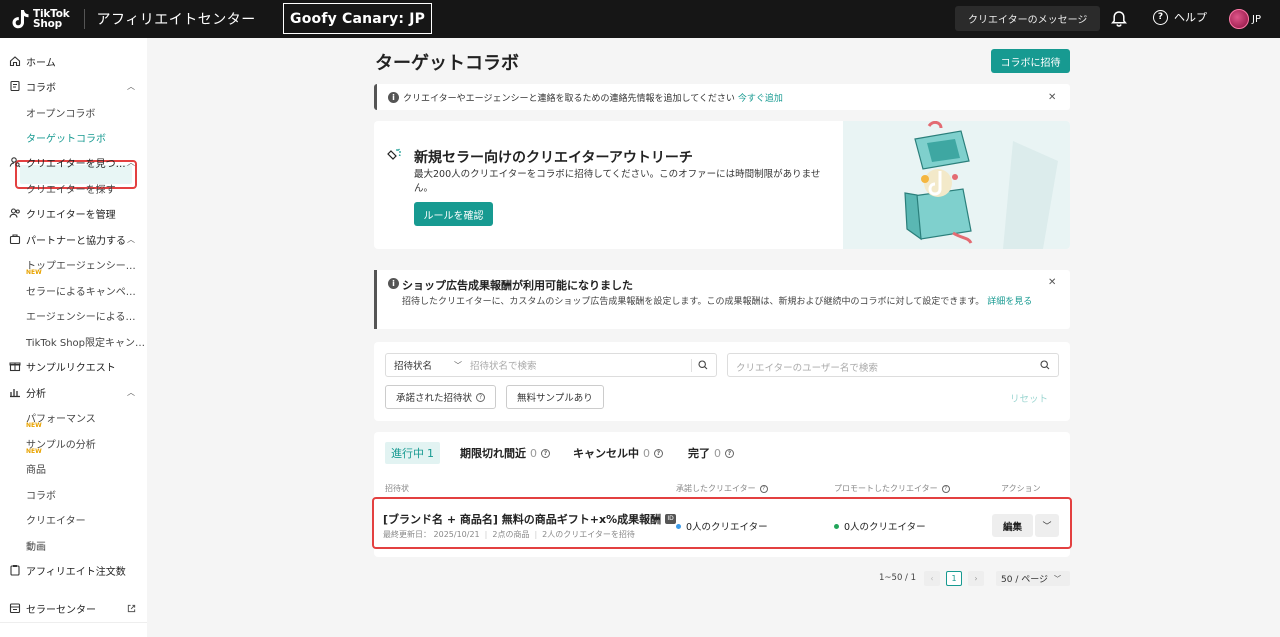 This screenshot has width=1280, height=637. What do you see at coordinates (375, 97) in the screenshot?
I see `notice-accent-bar` at bounding box center [375, 97].